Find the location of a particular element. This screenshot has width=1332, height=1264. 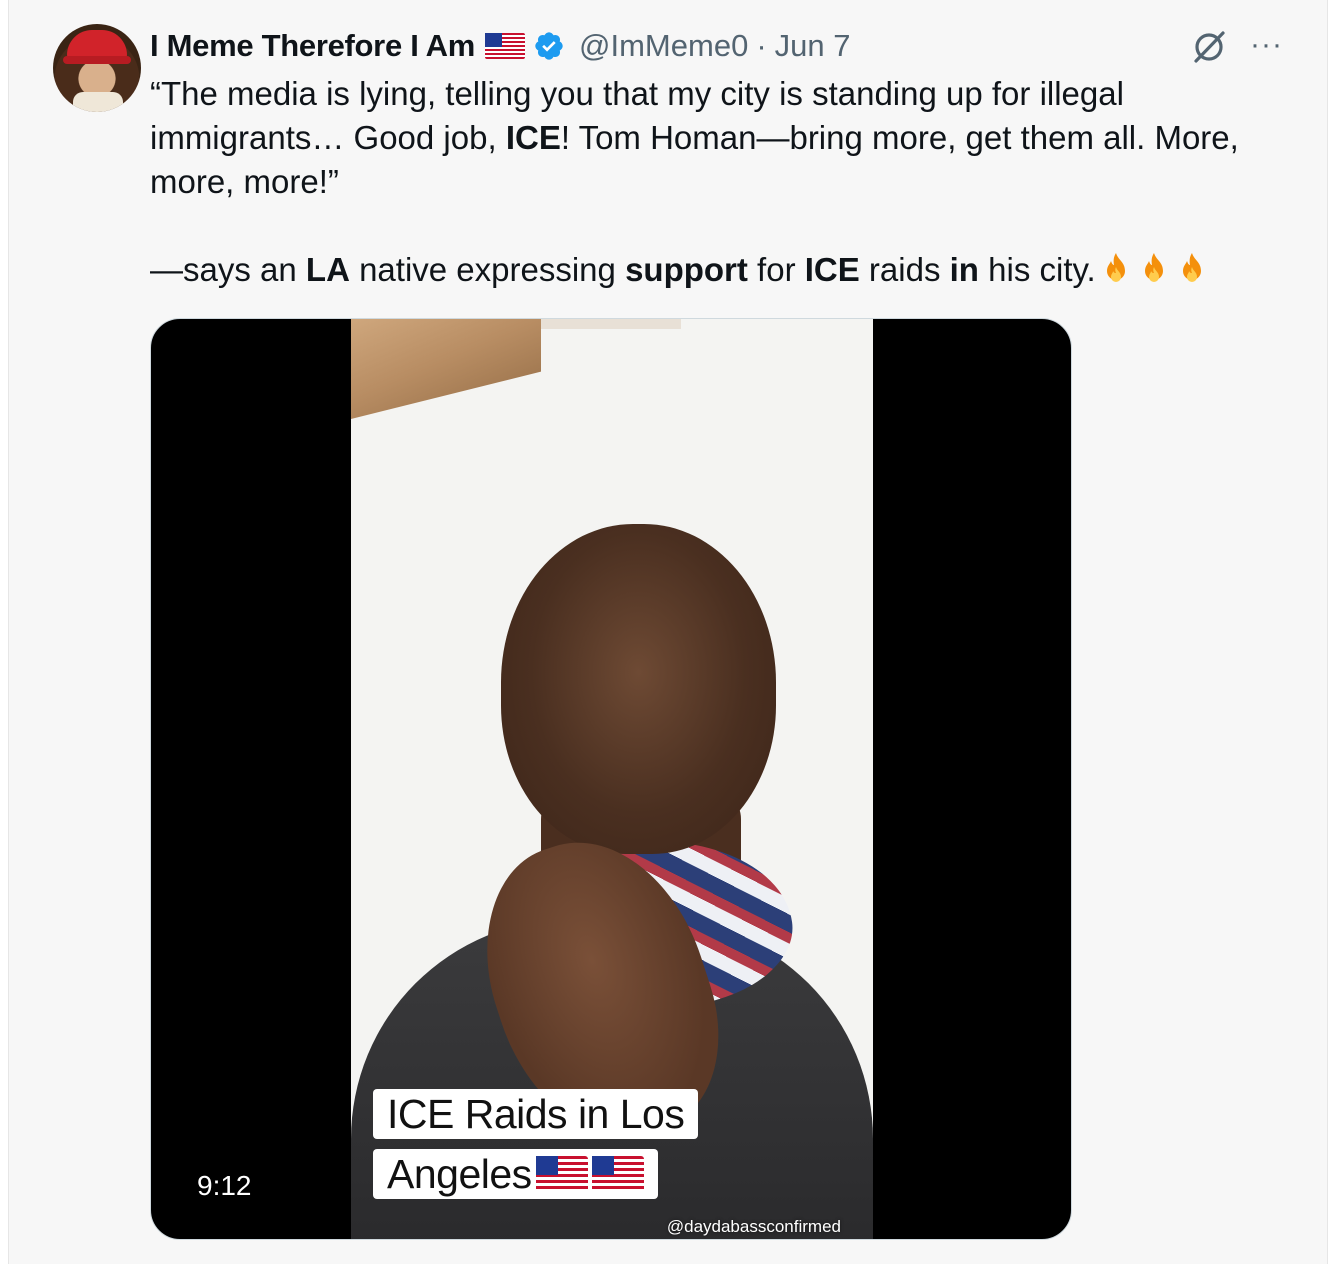

caption-line-1: ICE Raids in Los is located at coordinates (536, 1114).